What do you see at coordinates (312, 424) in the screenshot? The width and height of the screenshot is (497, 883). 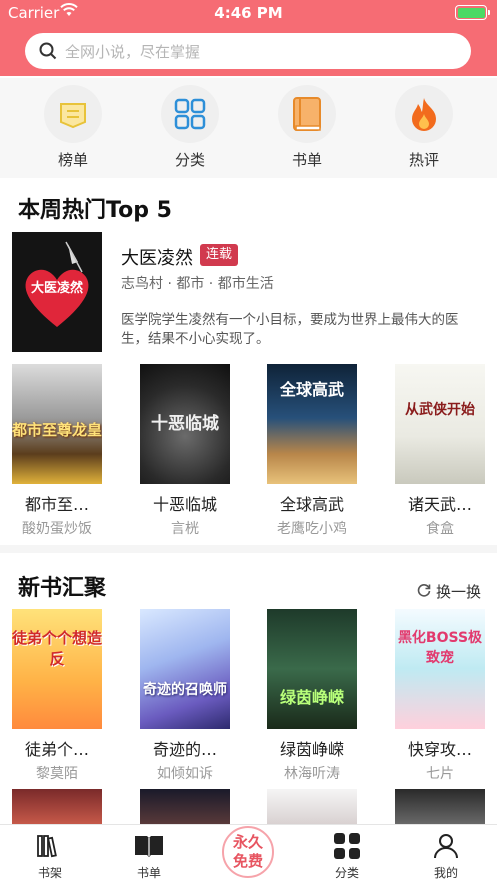 I see `book-cover: 全球高武` at bounding box center [312, 424].